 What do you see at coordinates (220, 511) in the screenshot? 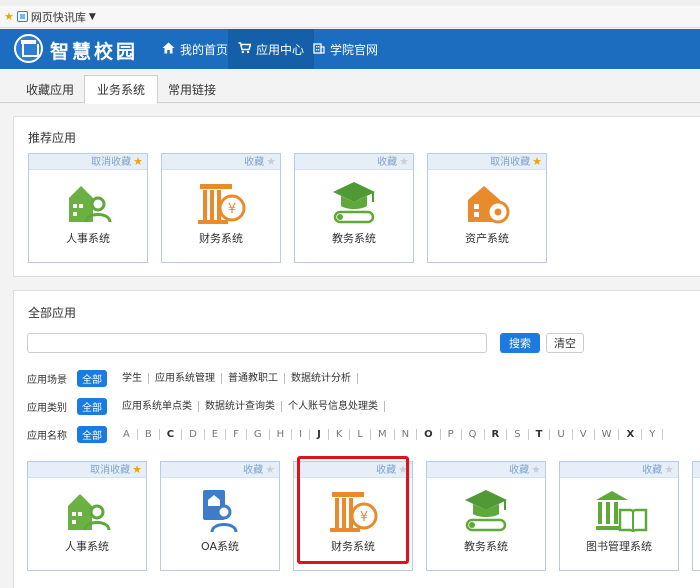
I see `oa-icon` at bounding box center [220, 511].